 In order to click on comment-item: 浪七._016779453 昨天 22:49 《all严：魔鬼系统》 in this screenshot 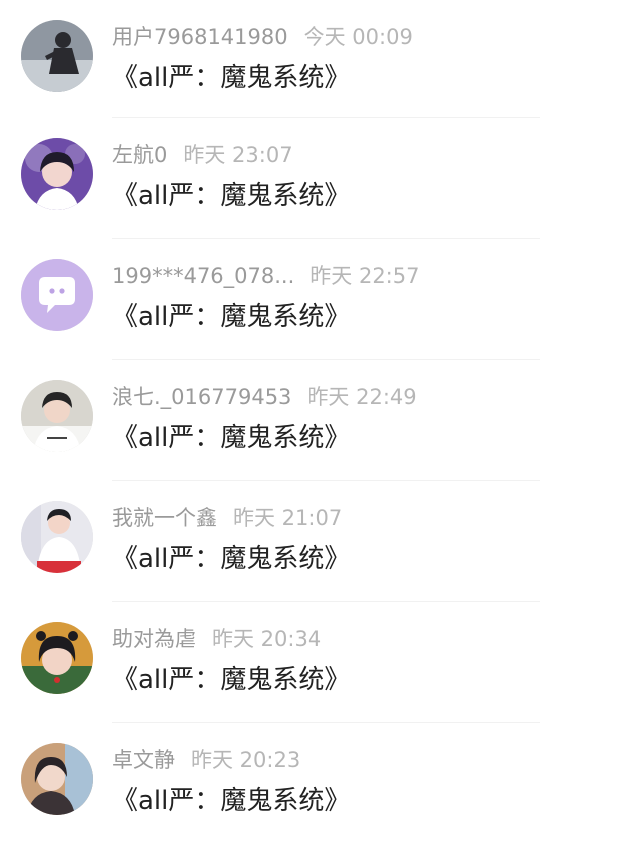, I will do `click(320, 420)`.